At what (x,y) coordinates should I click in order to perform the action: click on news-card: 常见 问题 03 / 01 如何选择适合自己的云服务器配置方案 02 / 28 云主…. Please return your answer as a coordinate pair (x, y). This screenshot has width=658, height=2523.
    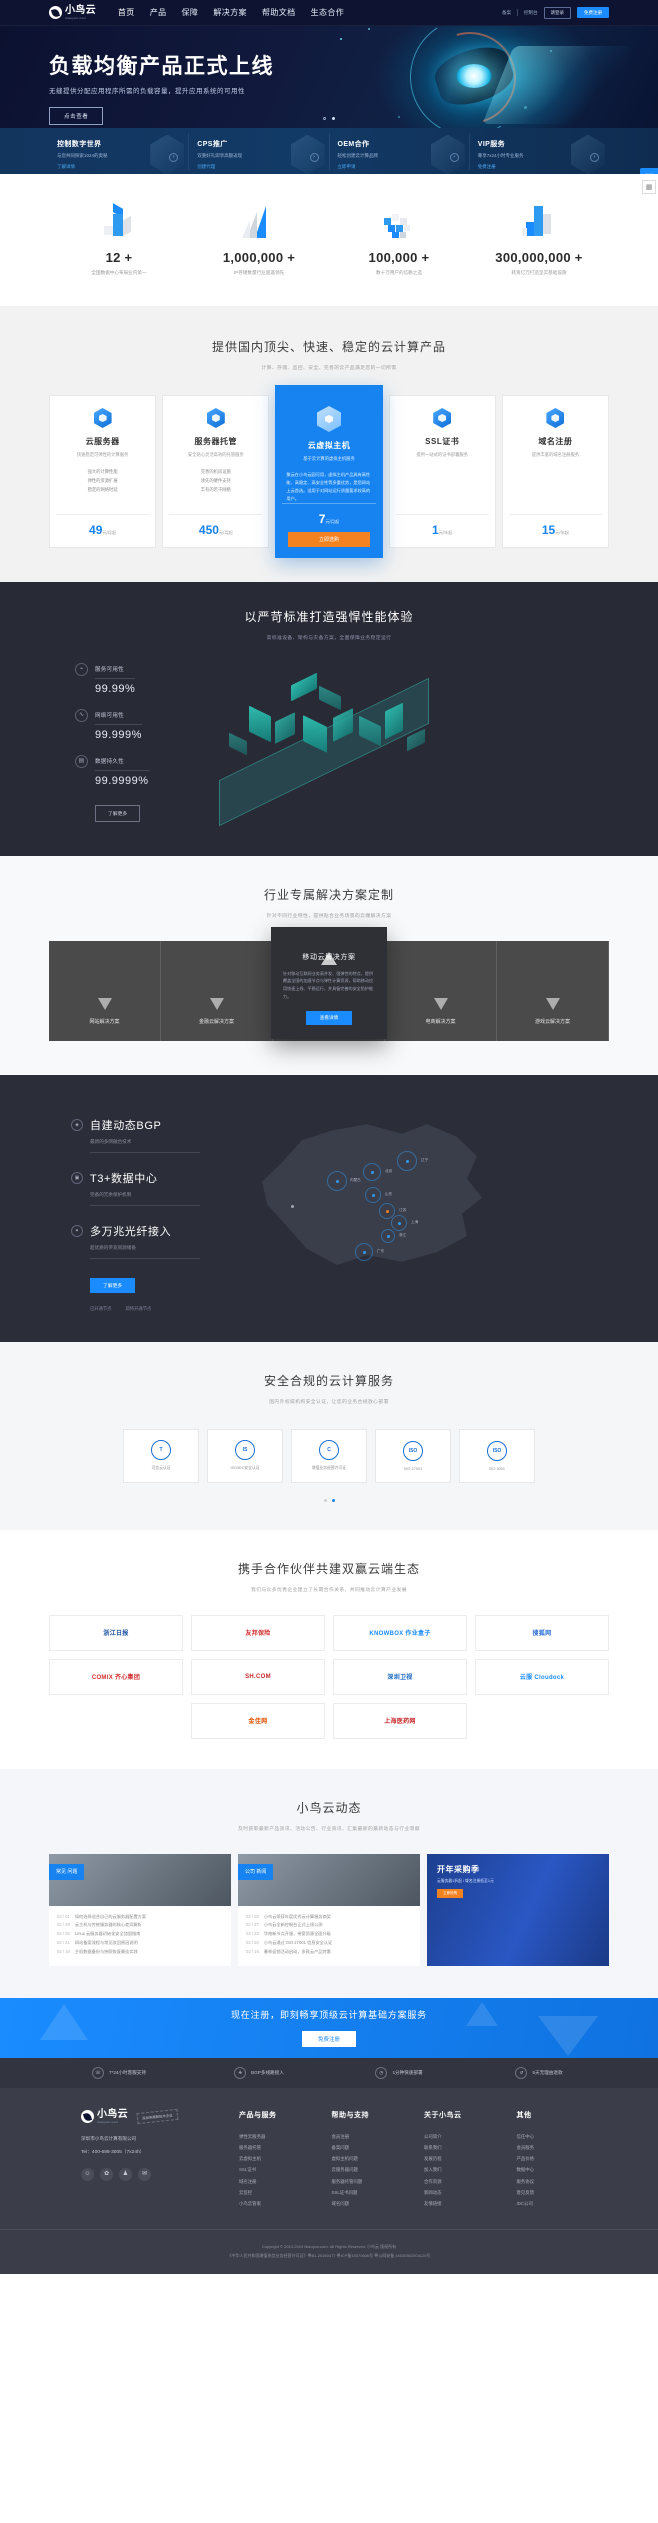
    Looking at the image, I should click on (140, 1909).